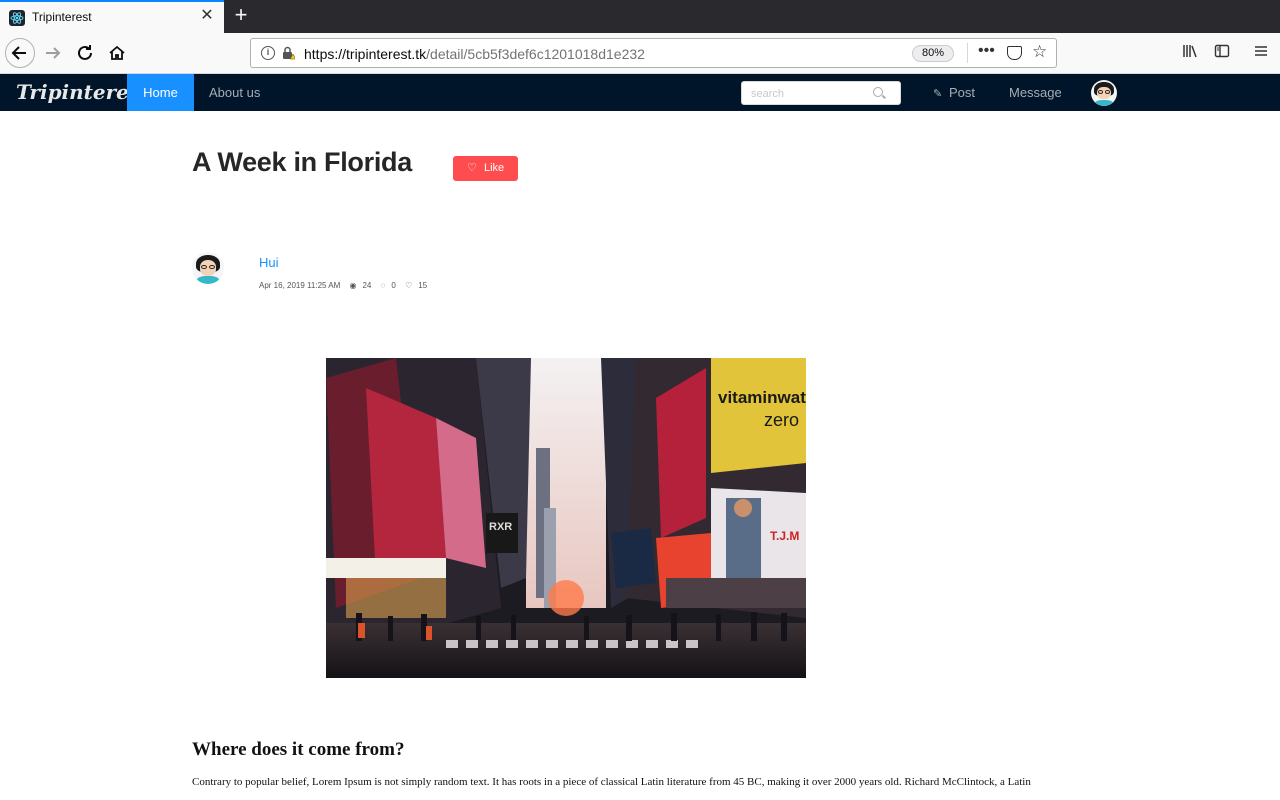 This screenshot has width=1280, height=800. What do you see at coordinates (986, 51) in the screenshot?
I see `more-actions-icon: •••` at bounding box center [986, 51].